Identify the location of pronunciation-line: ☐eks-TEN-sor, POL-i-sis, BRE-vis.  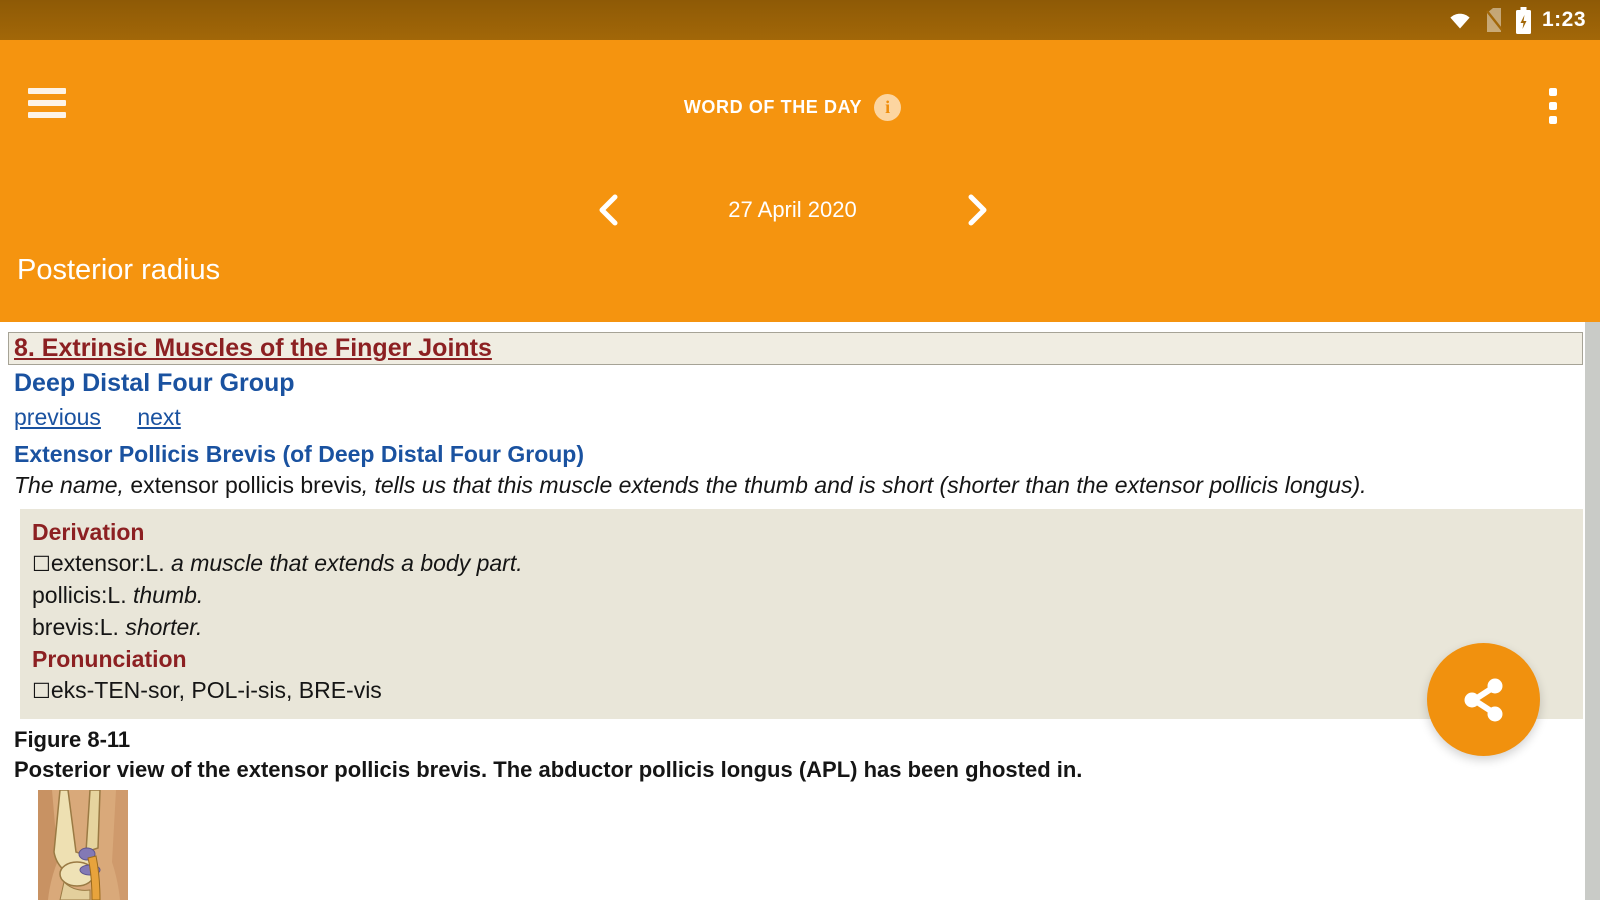
(800, 691).